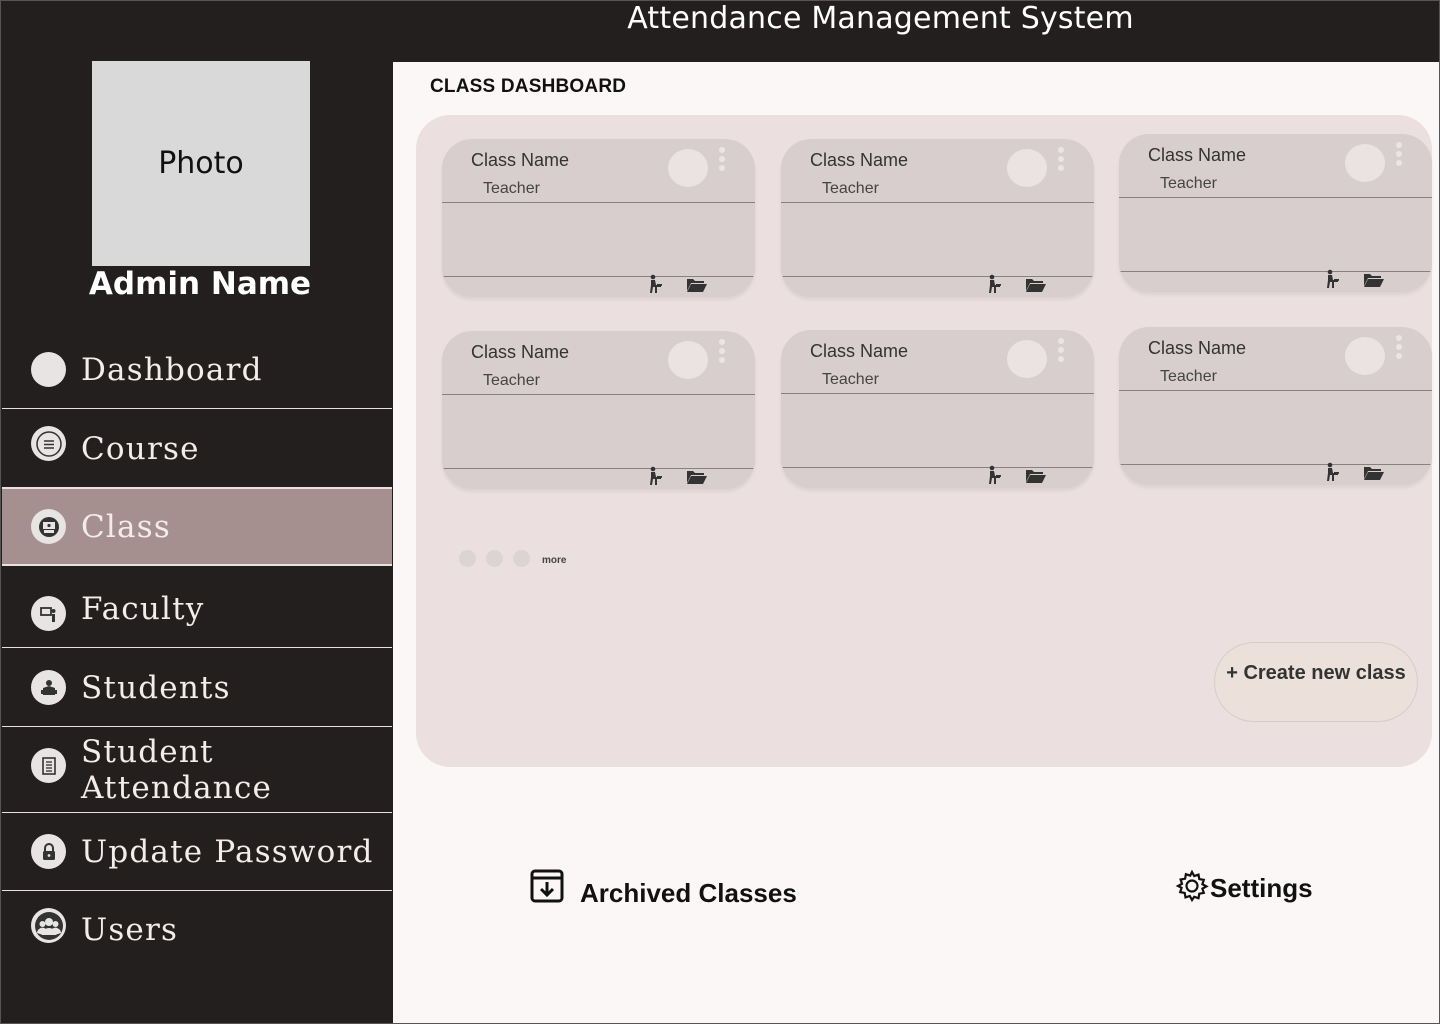 The height and width of the screenshot is (1024, 1440). I want to click on sidebar-item-class: Class, so click(197, 527).